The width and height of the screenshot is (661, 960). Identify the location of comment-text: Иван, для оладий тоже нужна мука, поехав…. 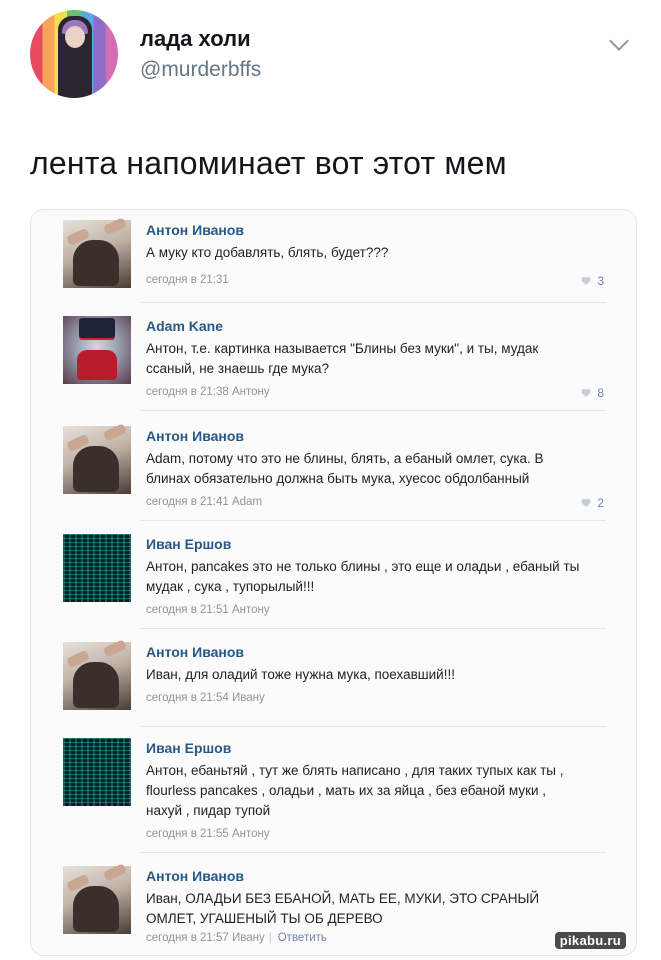
(300, 674).